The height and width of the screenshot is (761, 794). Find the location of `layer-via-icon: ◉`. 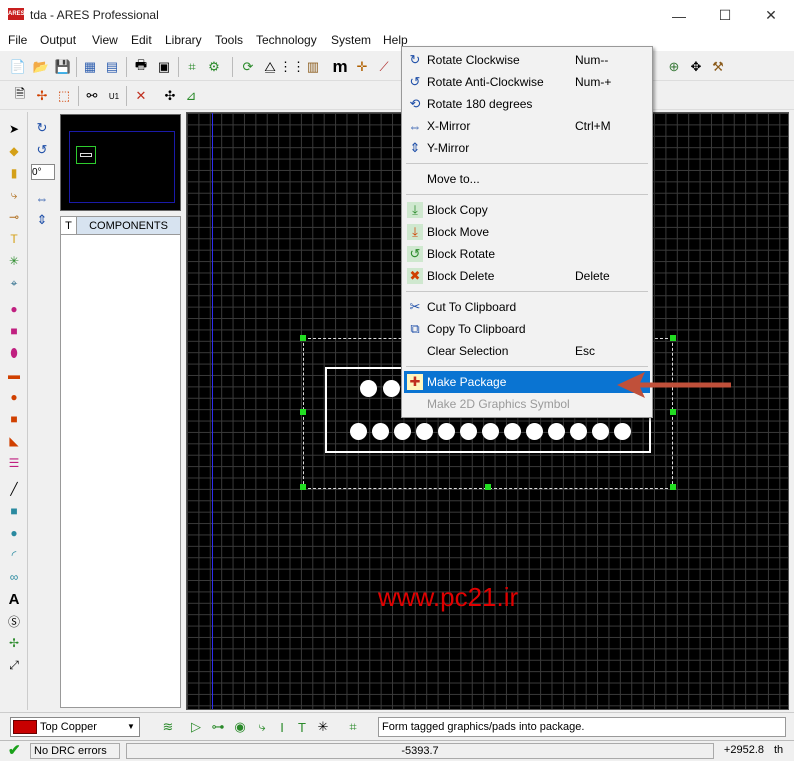

layer-via-icon: ◉ is located at coordinates (240, 727).